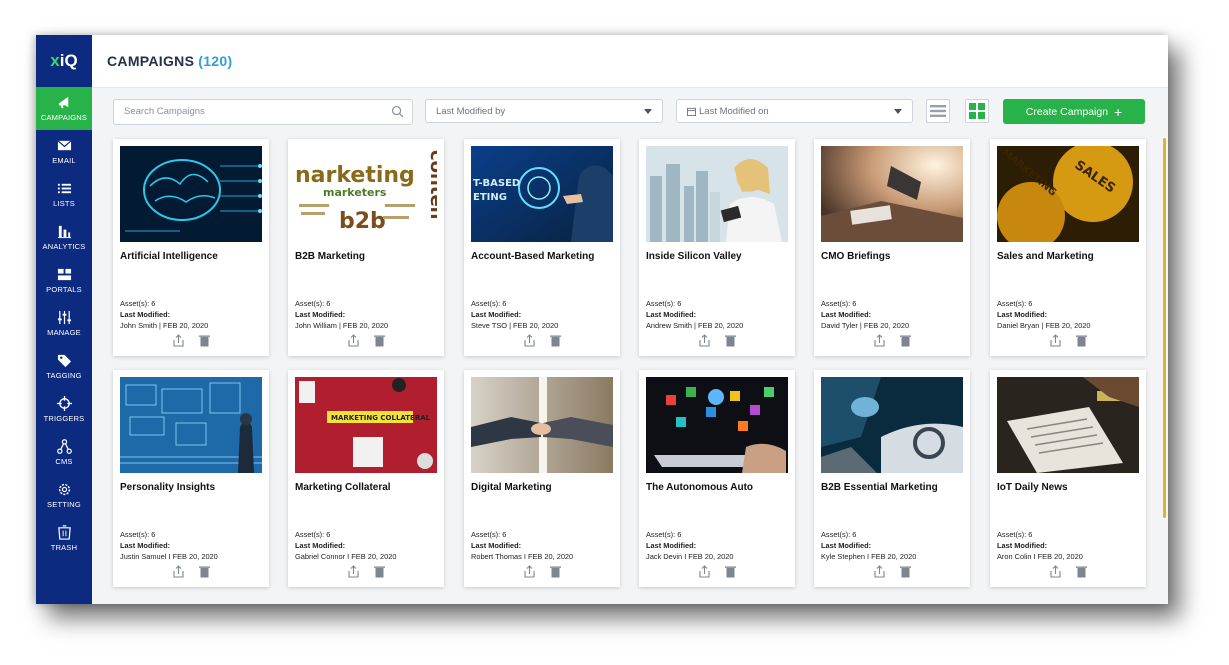 Image resolution: width=1229 pixels, height=665 pixels. Describe the element at coordinates (977, 111) in the screenshot. I see `grid-view-button` at that location.